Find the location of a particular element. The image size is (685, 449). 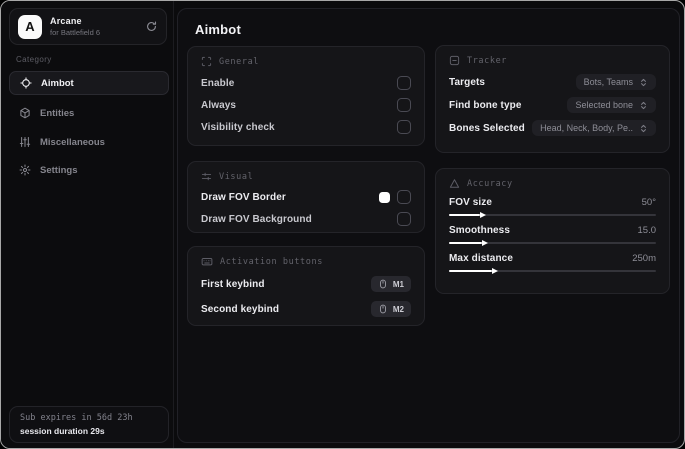

setting-label: Draw FOV Background is located at coordinates (256, 219).